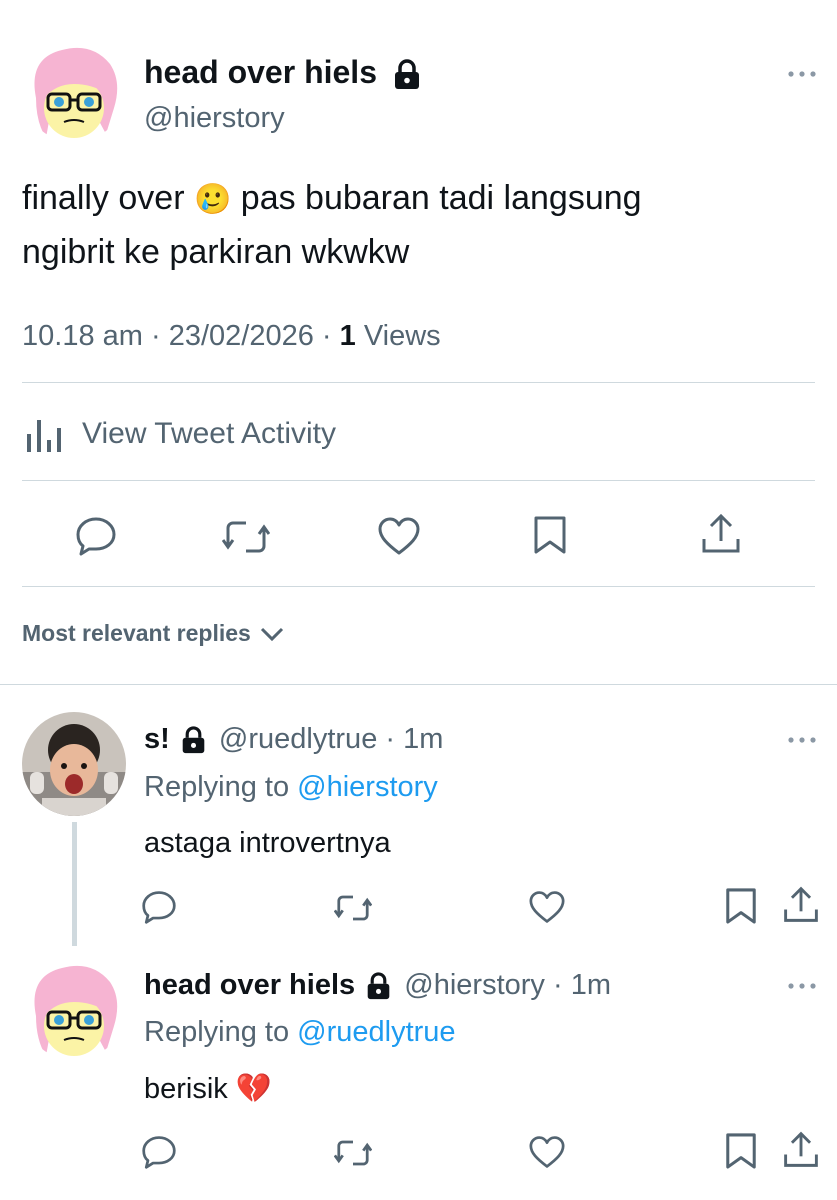  I want to click on tweet-date: 23/02/2026, so click(241, 336).